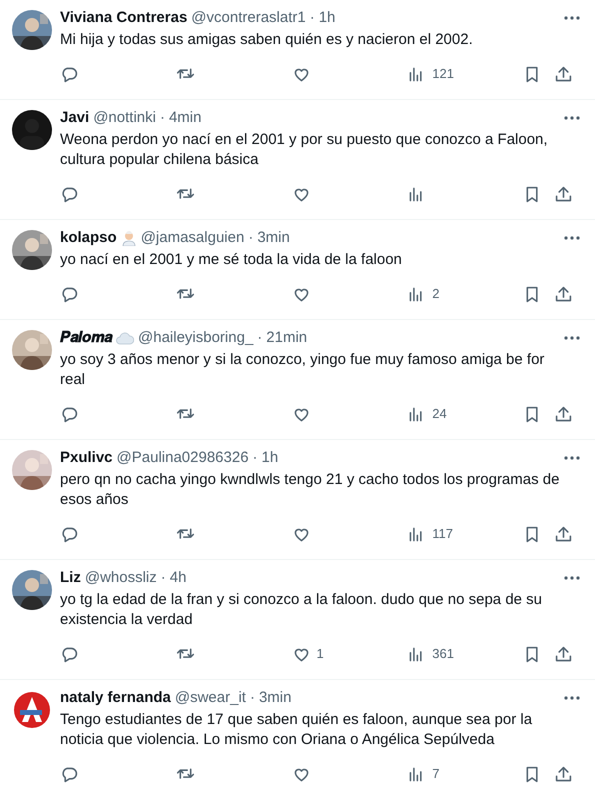 This screenshot has height=793, width=595. What do you see at coordinates (185, 118) in the screenshot?
I see `post-time: 4min` at bounding box center [185, 118].